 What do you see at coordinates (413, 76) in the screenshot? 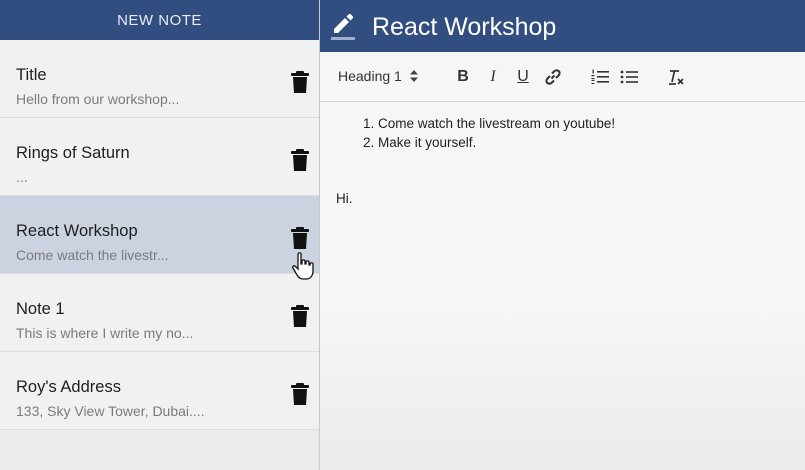
I see `up-down-caret-icon` at bounding box center [413, 76].